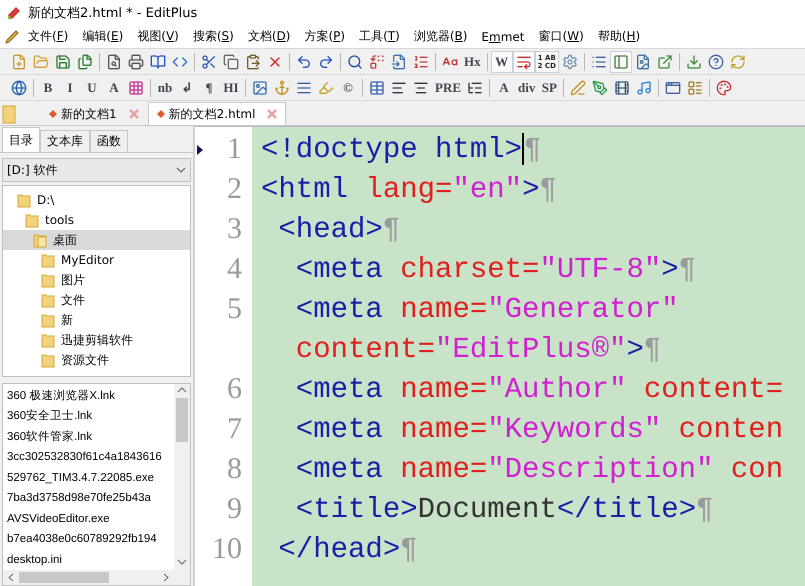  Describe the element at coordinates (234, 189) in the screenshot. I see `line-number: 2` at that location.